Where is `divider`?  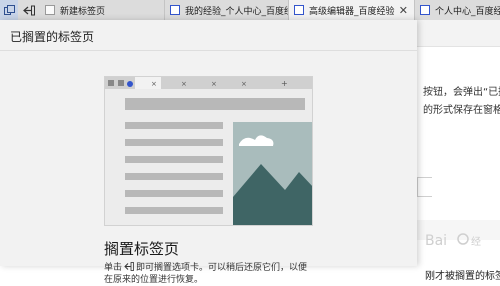
divider is located at coordinates (208, 50).